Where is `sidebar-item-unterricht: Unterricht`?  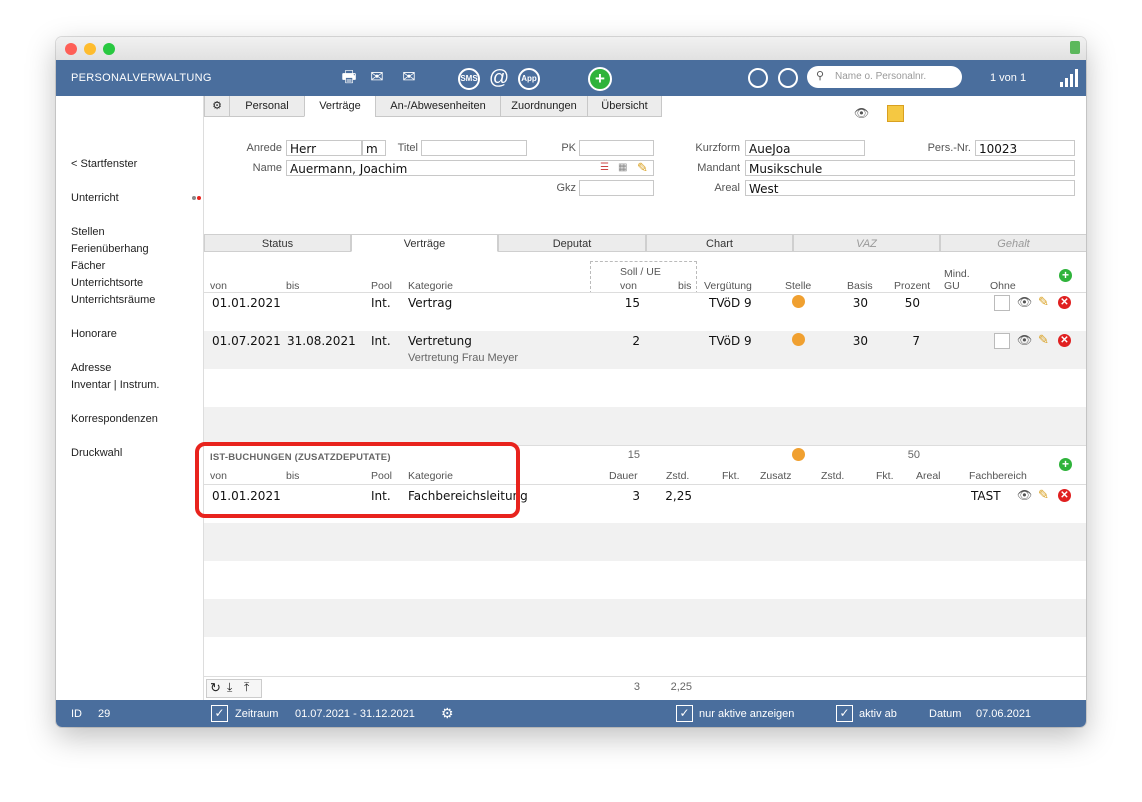
sidebar-item-unterricht: Unterricht is located at coordinates (95, 198).